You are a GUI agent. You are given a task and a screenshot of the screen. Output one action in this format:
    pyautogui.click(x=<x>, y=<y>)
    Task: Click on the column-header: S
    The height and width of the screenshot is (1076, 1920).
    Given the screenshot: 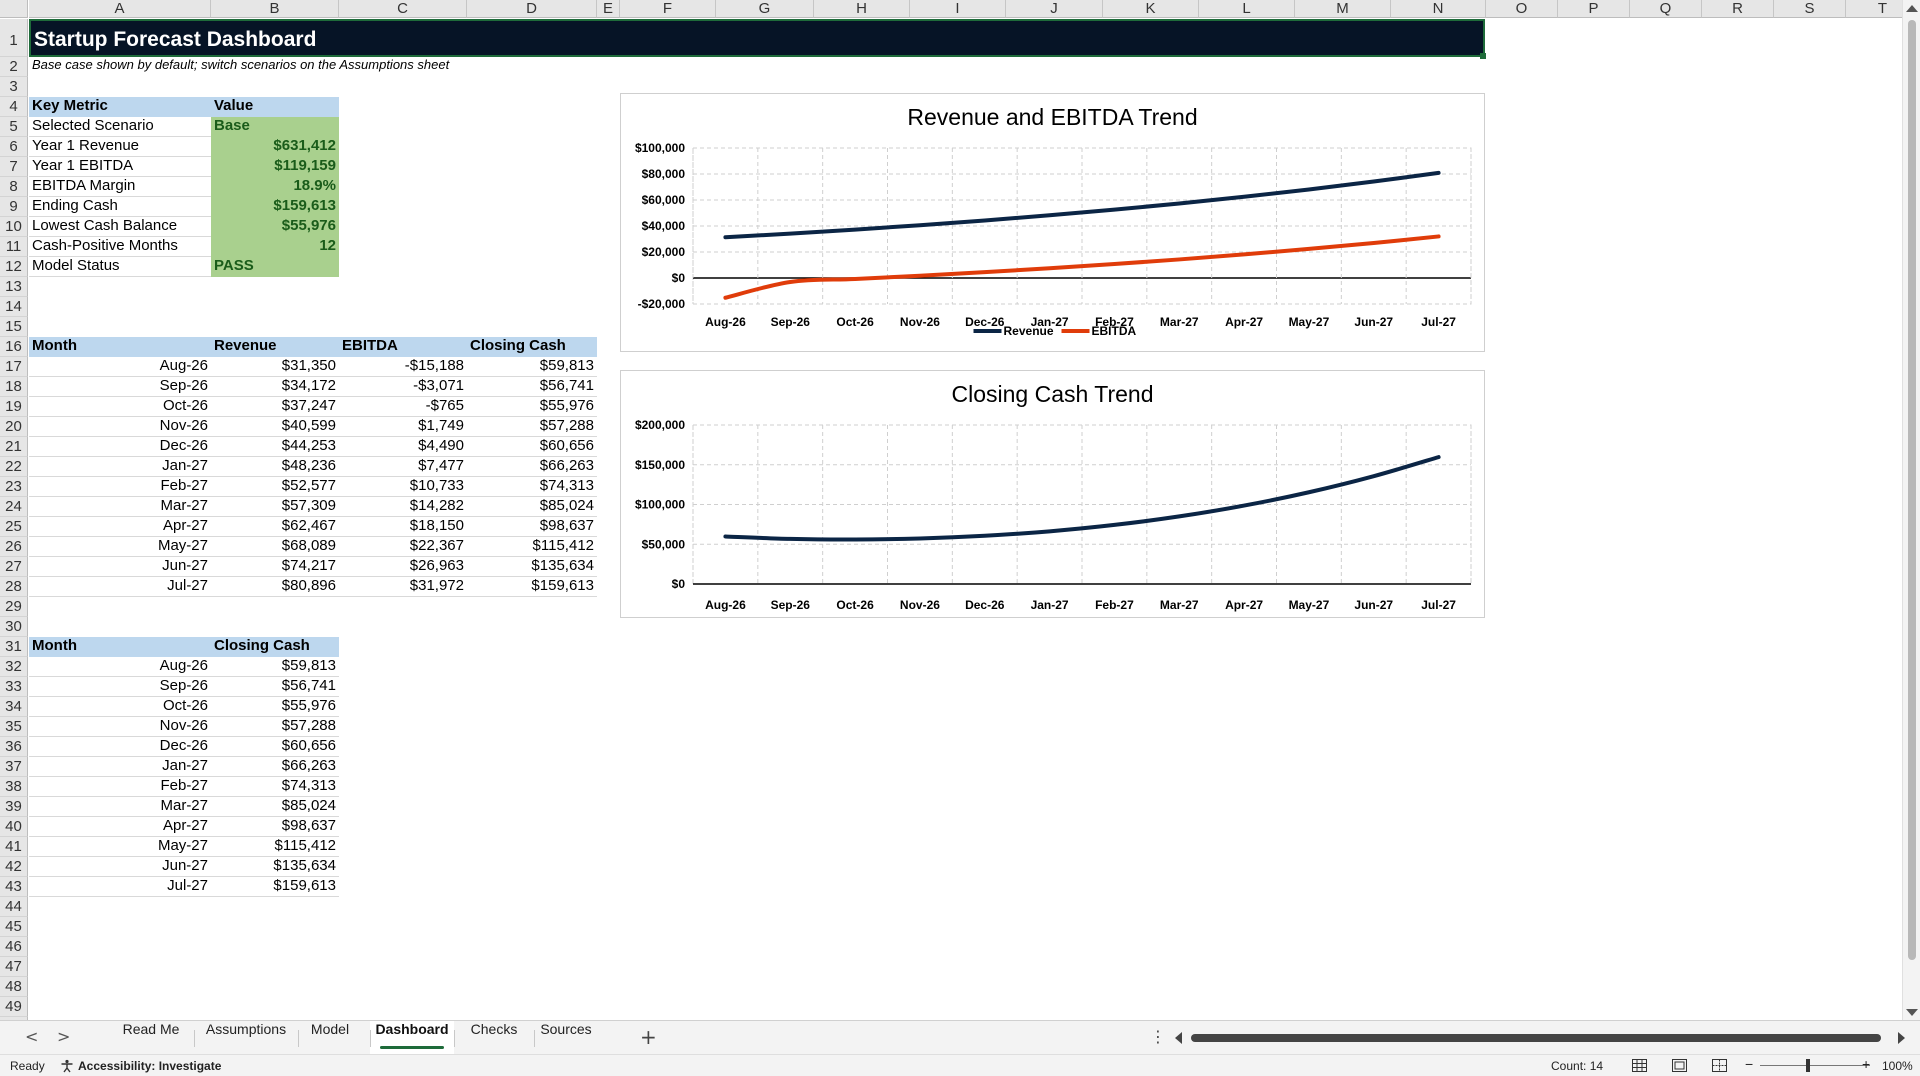 What is the action you would take?
    pyautogui.click(x=1810, y=9)
    